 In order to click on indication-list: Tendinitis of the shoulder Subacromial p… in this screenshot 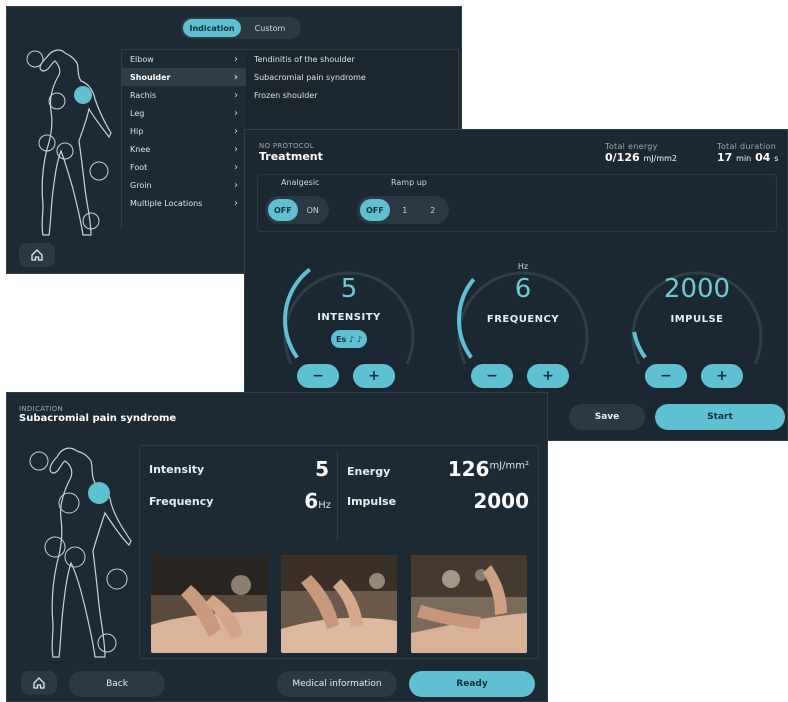, I will do `click(353, 77)`.